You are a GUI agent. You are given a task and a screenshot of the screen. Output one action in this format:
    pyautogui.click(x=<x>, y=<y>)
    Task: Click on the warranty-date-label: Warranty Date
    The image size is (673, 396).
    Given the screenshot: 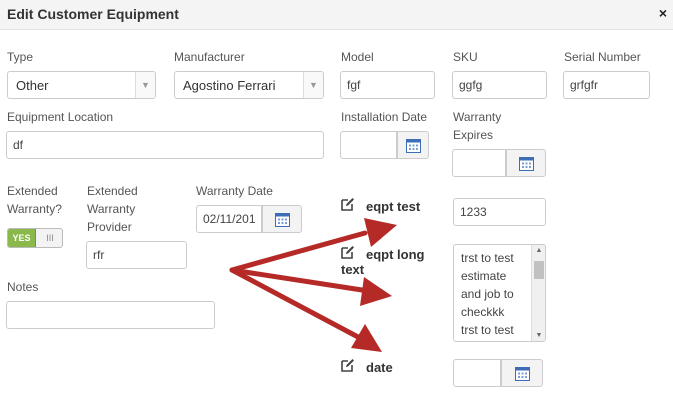 What is the action you would take?
    pyautogui.click(x=234, y=191)
    